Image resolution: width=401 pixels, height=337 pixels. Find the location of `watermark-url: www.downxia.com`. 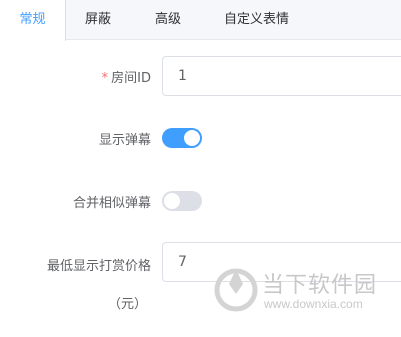

watermark-url: www.downxia.com is located at coordinates (313, 304).